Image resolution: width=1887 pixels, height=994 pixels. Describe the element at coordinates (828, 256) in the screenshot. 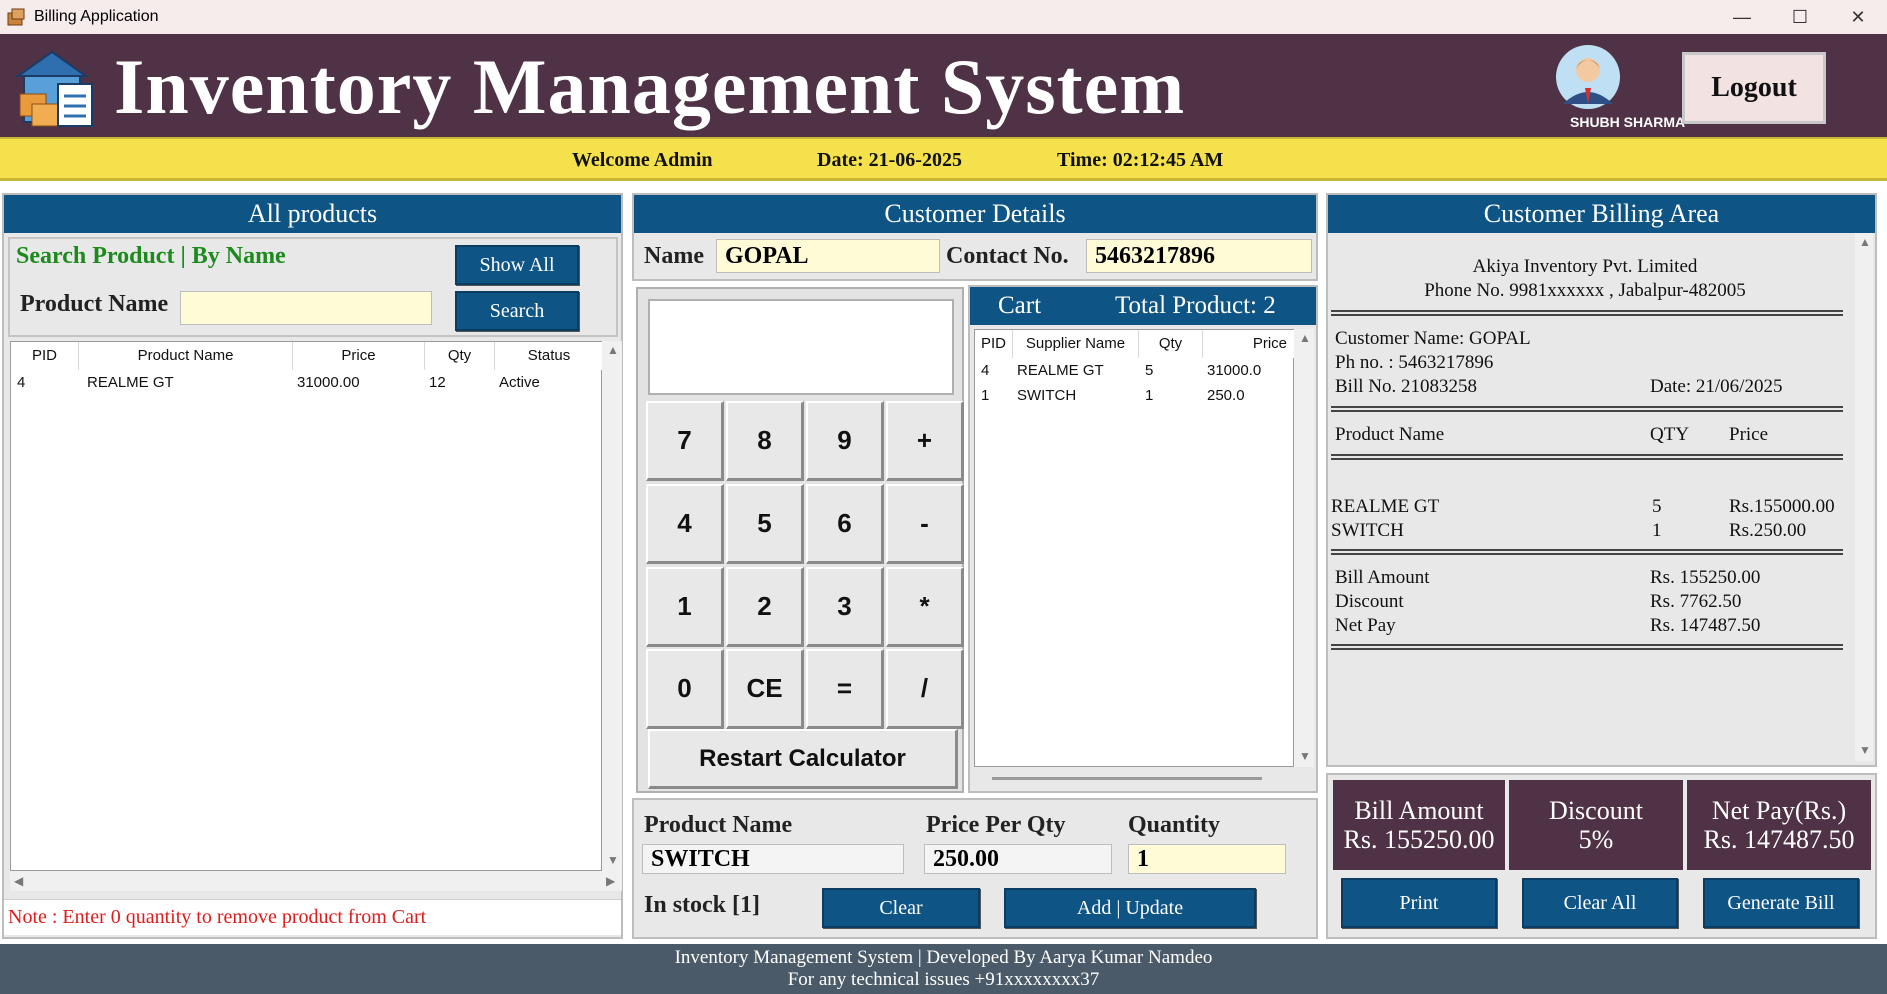

I see `customer-name-input: GOPAL` at that location.